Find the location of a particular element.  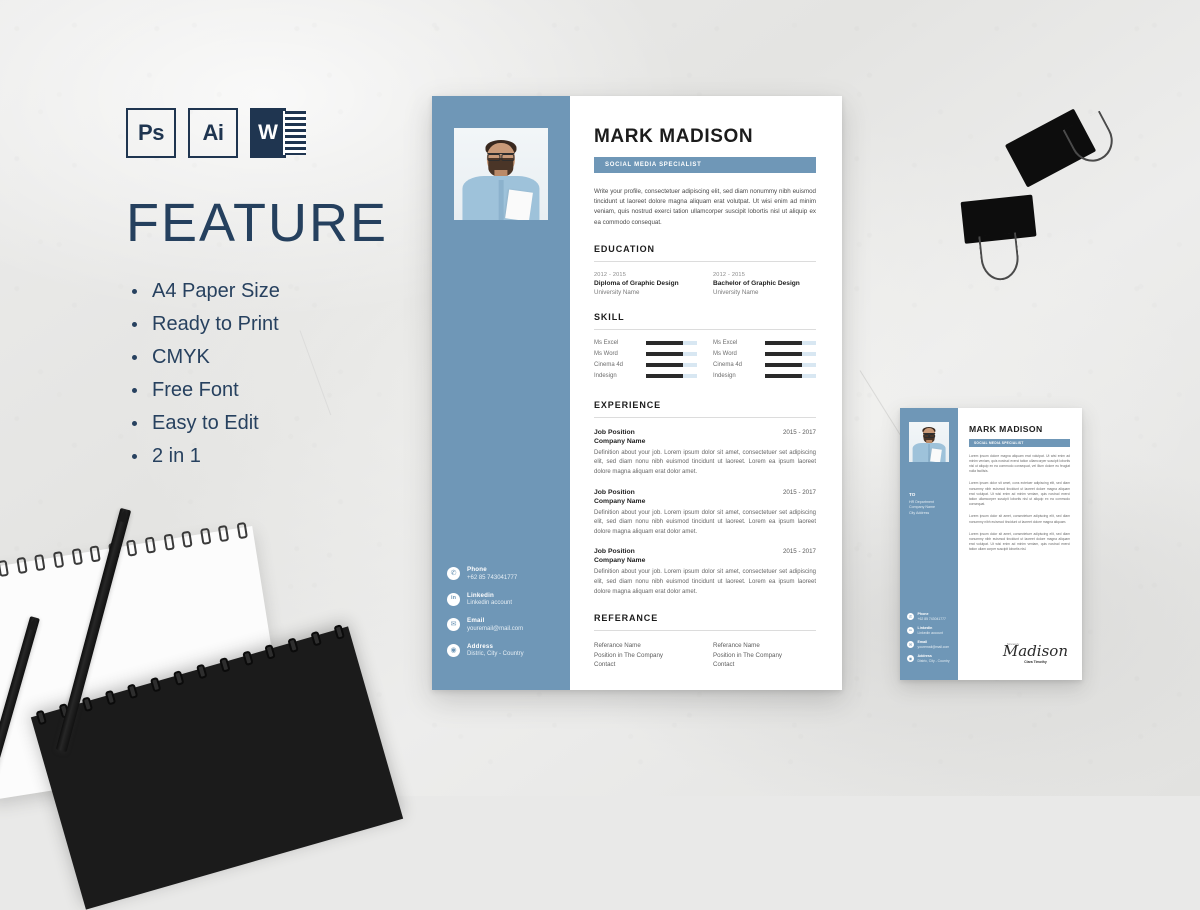

contact-label: Email is located at coordinates (922, 642).